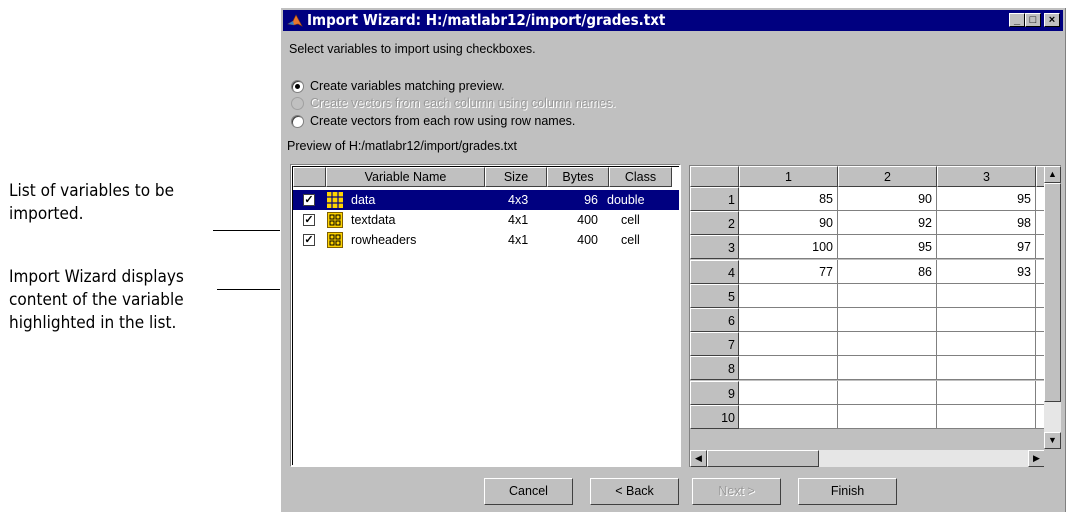 The image size is (1085, 512). Describe the element at coordinates (847, 491) in the screenshot. I see `finish-button: Finish` at that location.